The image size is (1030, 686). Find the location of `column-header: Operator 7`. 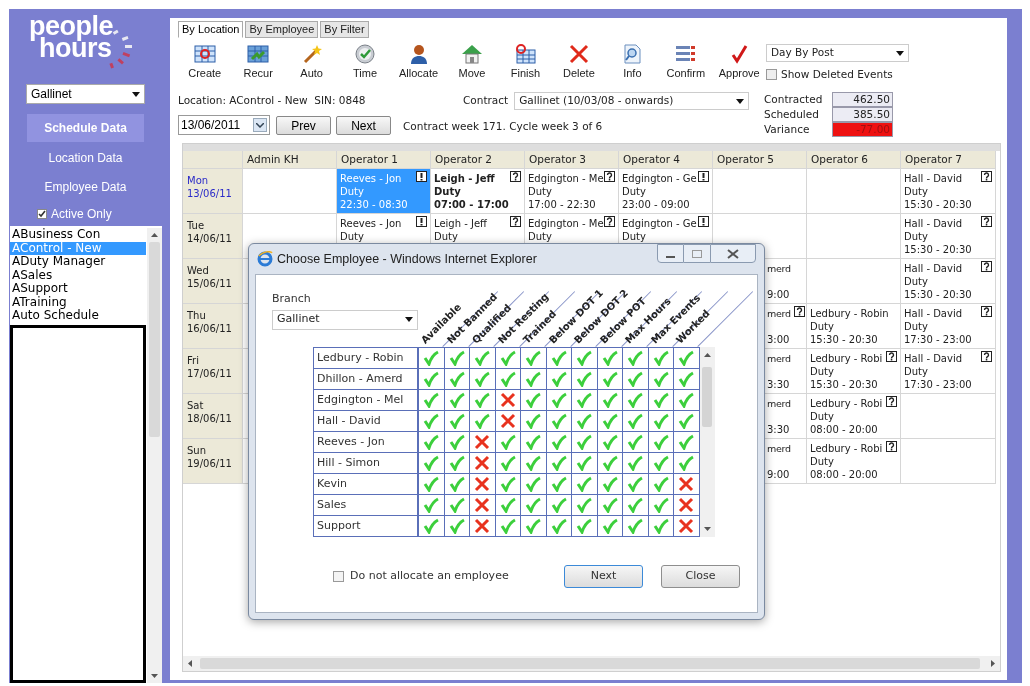

column-header: Operator 7 is located at coordinates (948, 160).